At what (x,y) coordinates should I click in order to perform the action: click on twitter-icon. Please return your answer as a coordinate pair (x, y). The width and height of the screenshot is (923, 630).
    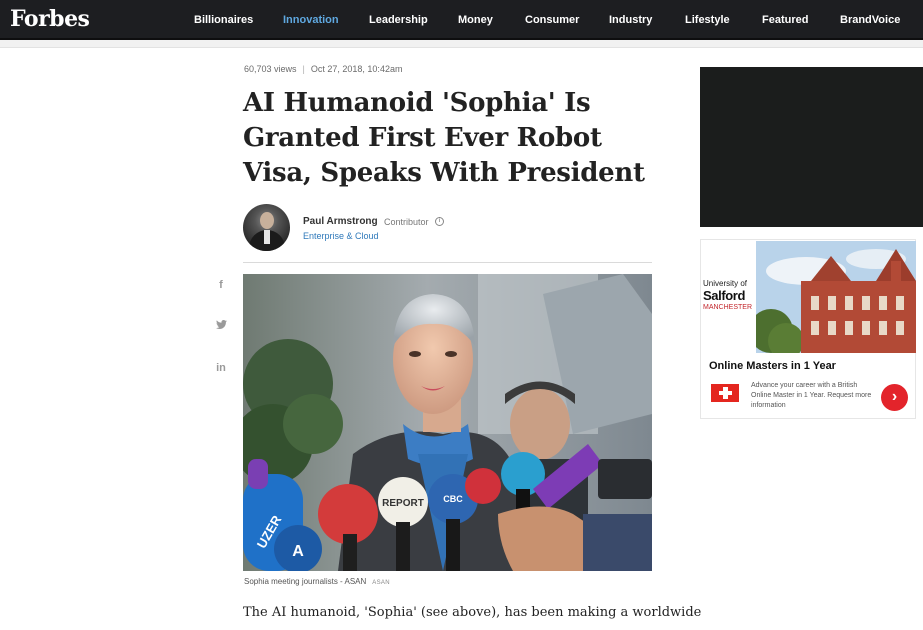
    Looking at the image, I should click on (221, 326).